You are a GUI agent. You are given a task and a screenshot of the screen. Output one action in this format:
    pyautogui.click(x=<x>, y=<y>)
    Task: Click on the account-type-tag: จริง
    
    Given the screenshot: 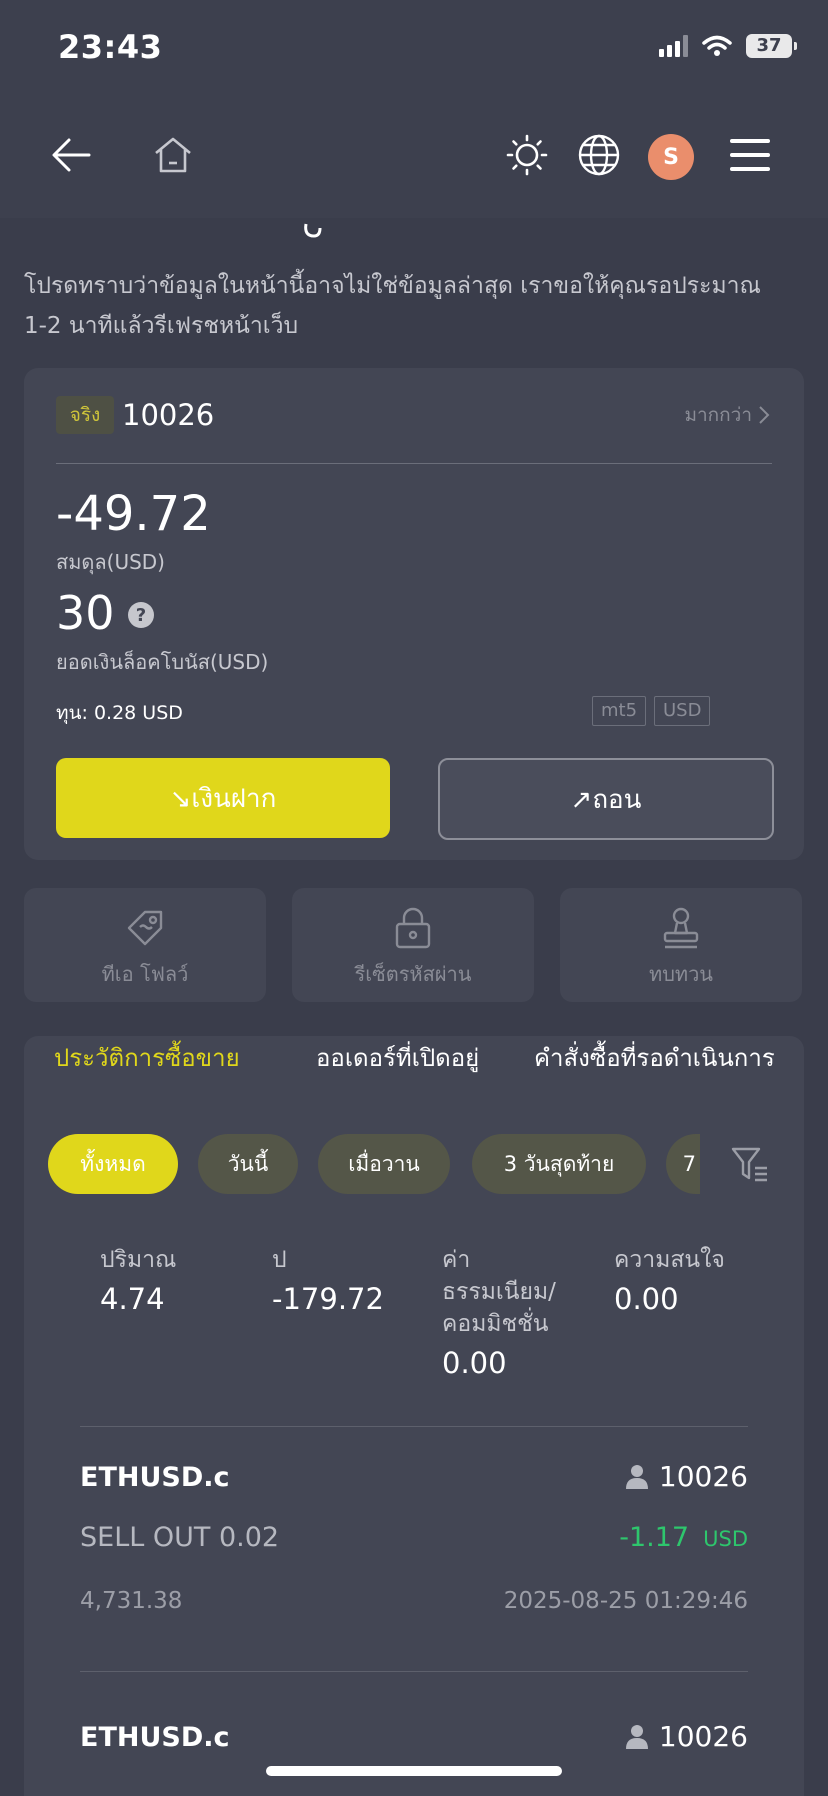 What is the action you would take?
    pyautogui.click(x=85, y=415)
    